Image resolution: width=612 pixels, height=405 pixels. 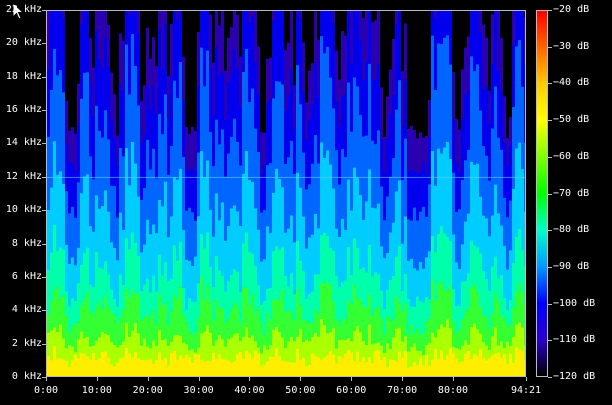 I want to click on freq-tick-label: 6 kHz, so click(x=26, y=276).